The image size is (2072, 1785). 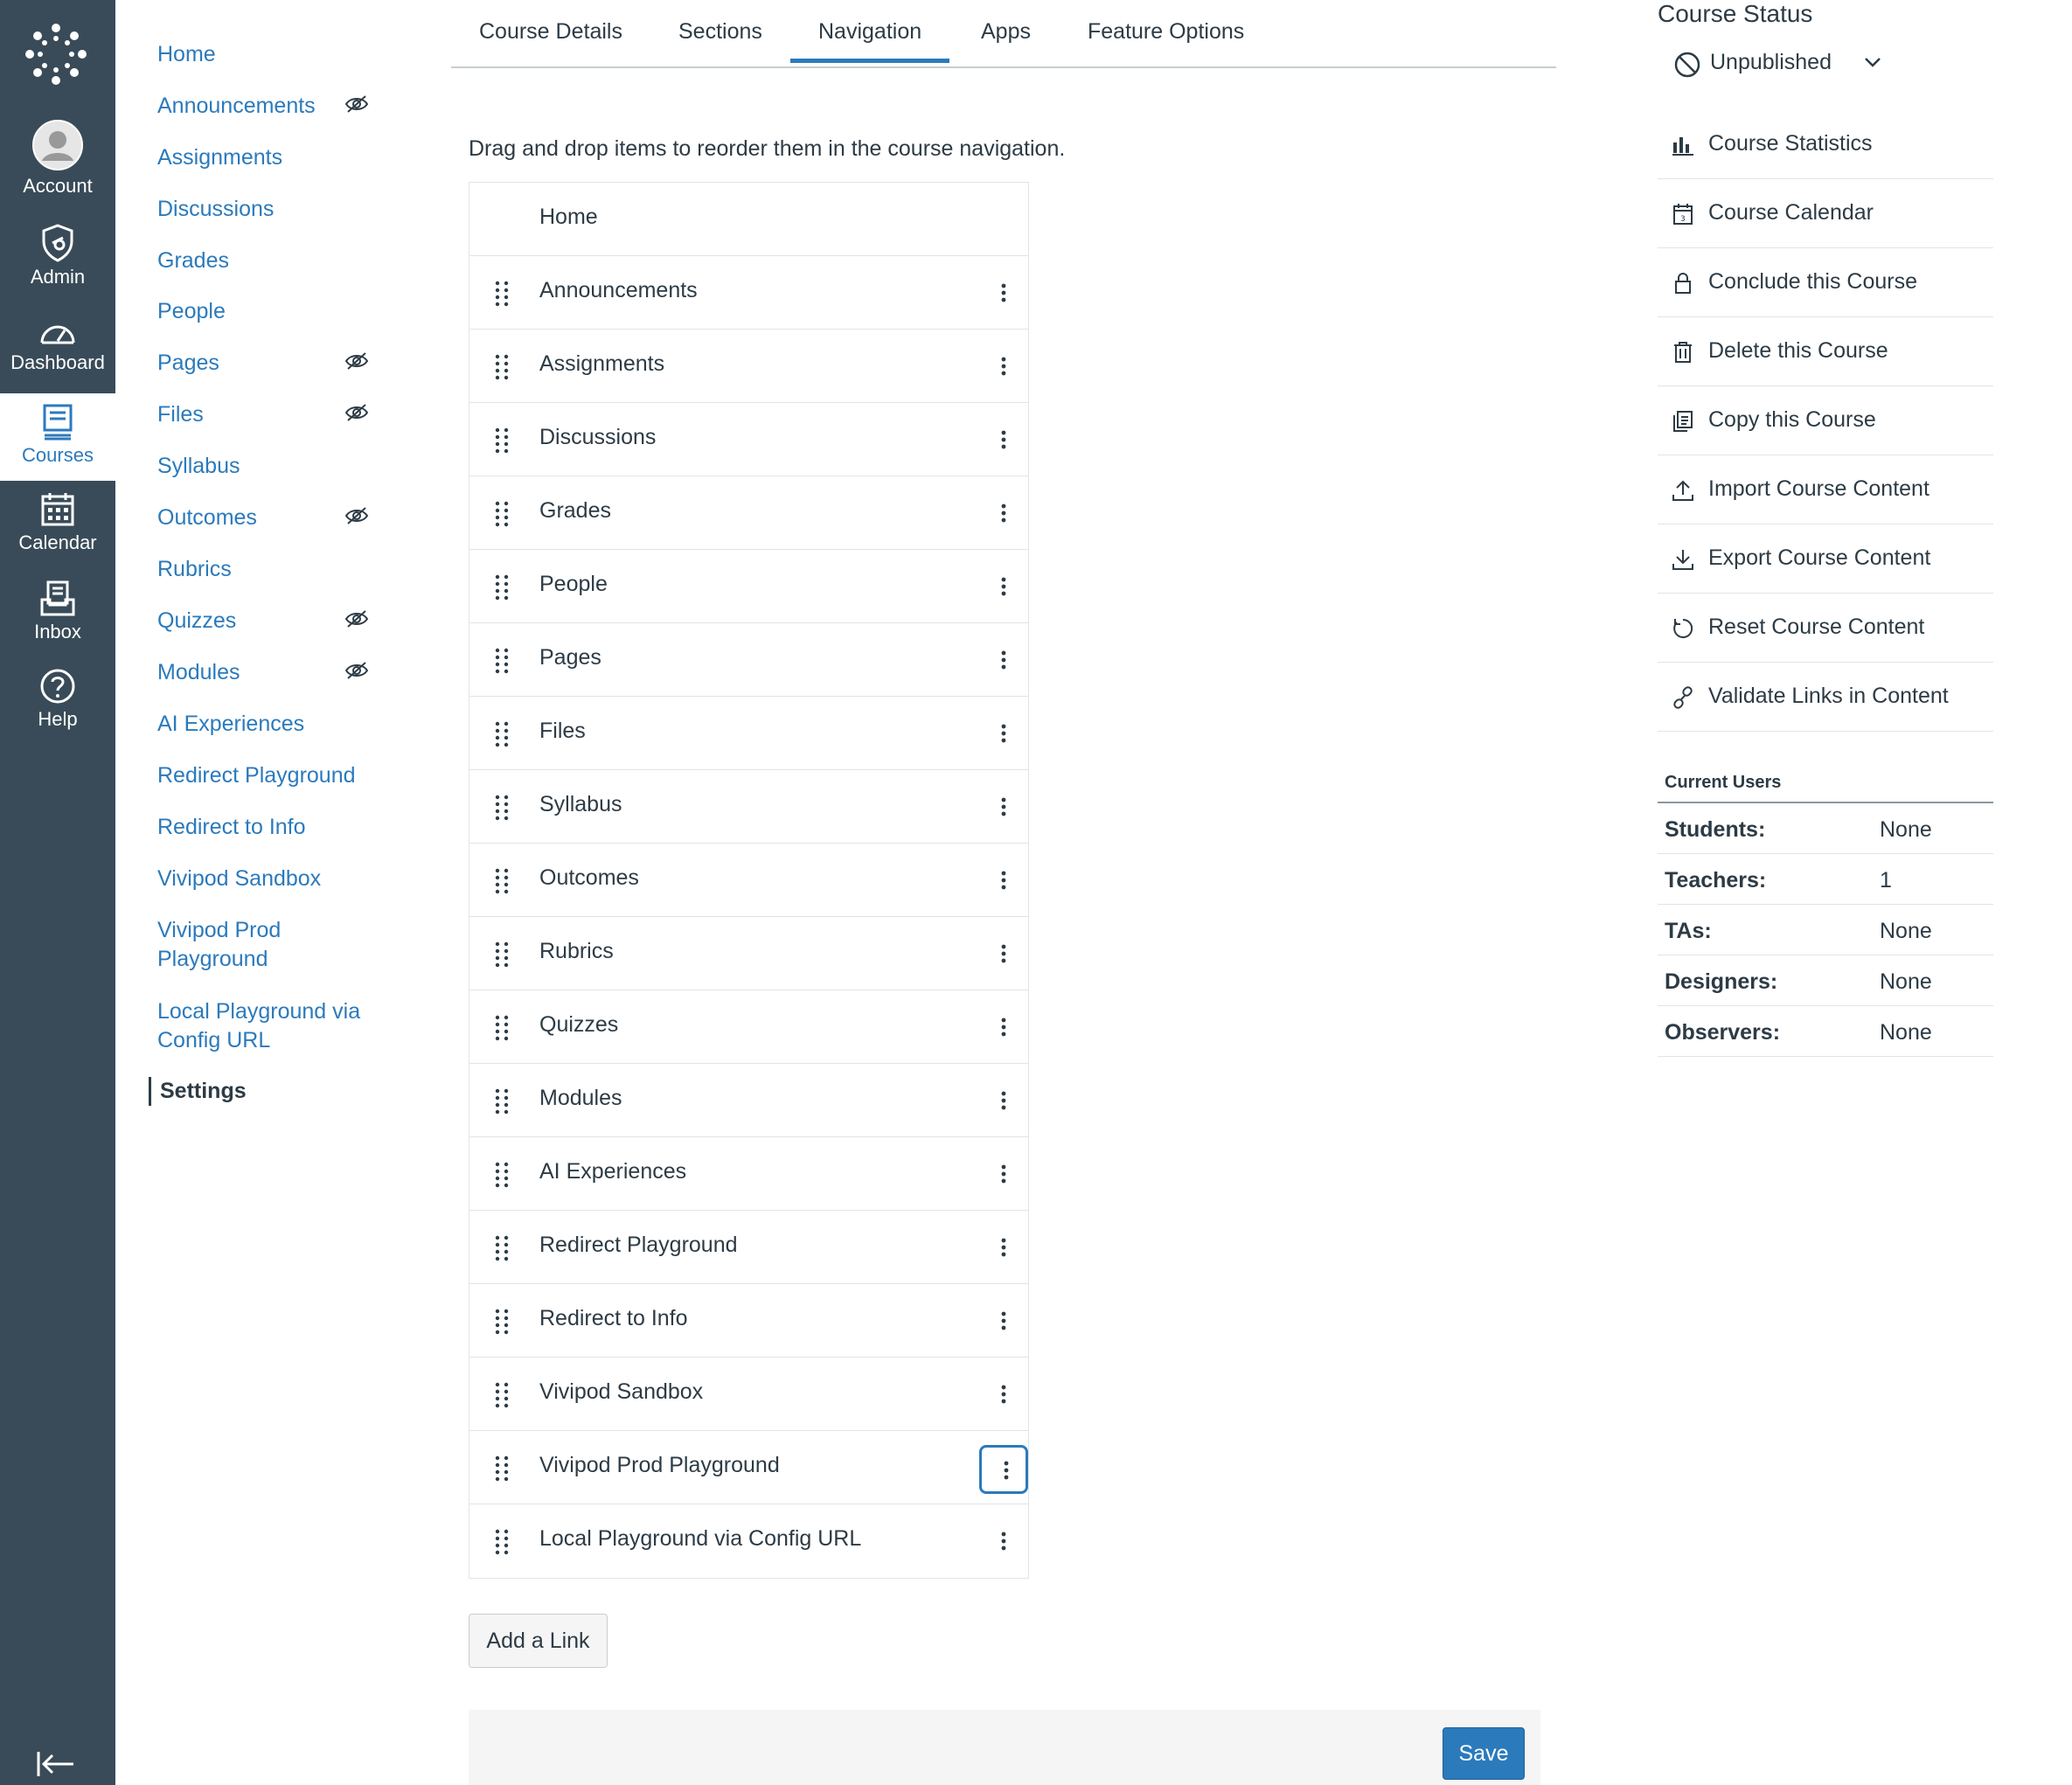 I want to click on action-course-statistics: Course Statistics, so click(x=1825, y=144).